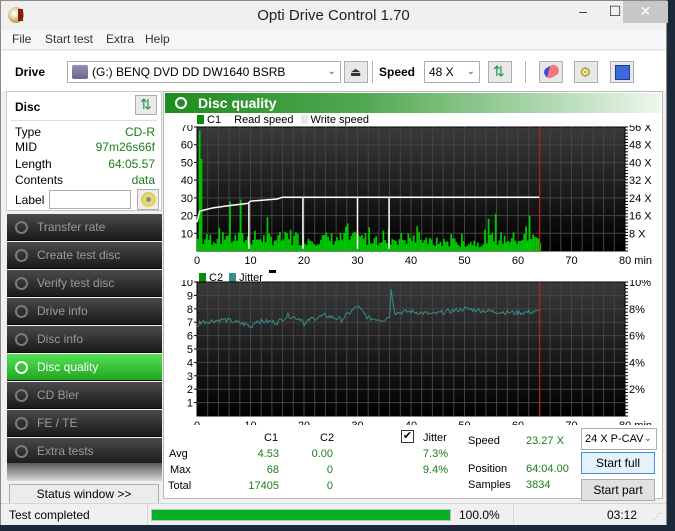 This screenshot has height=531, width=675. Describe the element at coordinates (204, 72) in the screenshot. I see `drive-select: (G:) BENQ DVD DD DW1640 BSRB ⌄` at that location.